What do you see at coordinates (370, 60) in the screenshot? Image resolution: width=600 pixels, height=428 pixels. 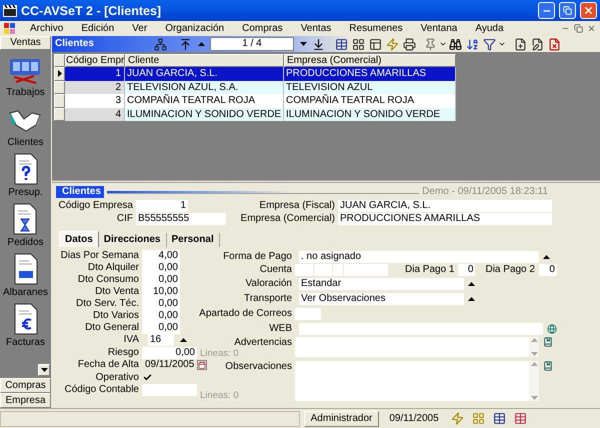 I see `column-header: Empresa (Comercial)` at bounding box center [370, 60].